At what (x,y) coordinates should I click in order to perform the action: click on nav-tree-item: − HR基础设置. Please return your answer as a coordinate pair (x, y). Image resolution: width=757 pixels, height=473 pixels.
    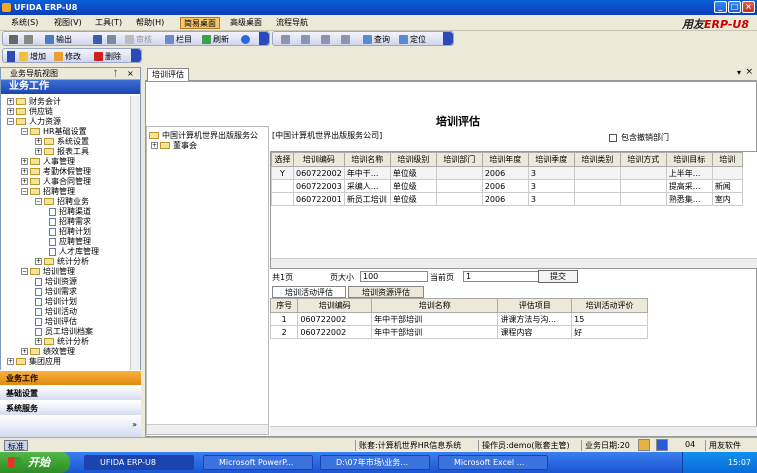
    Looking at the image, I should click on (54, 132).